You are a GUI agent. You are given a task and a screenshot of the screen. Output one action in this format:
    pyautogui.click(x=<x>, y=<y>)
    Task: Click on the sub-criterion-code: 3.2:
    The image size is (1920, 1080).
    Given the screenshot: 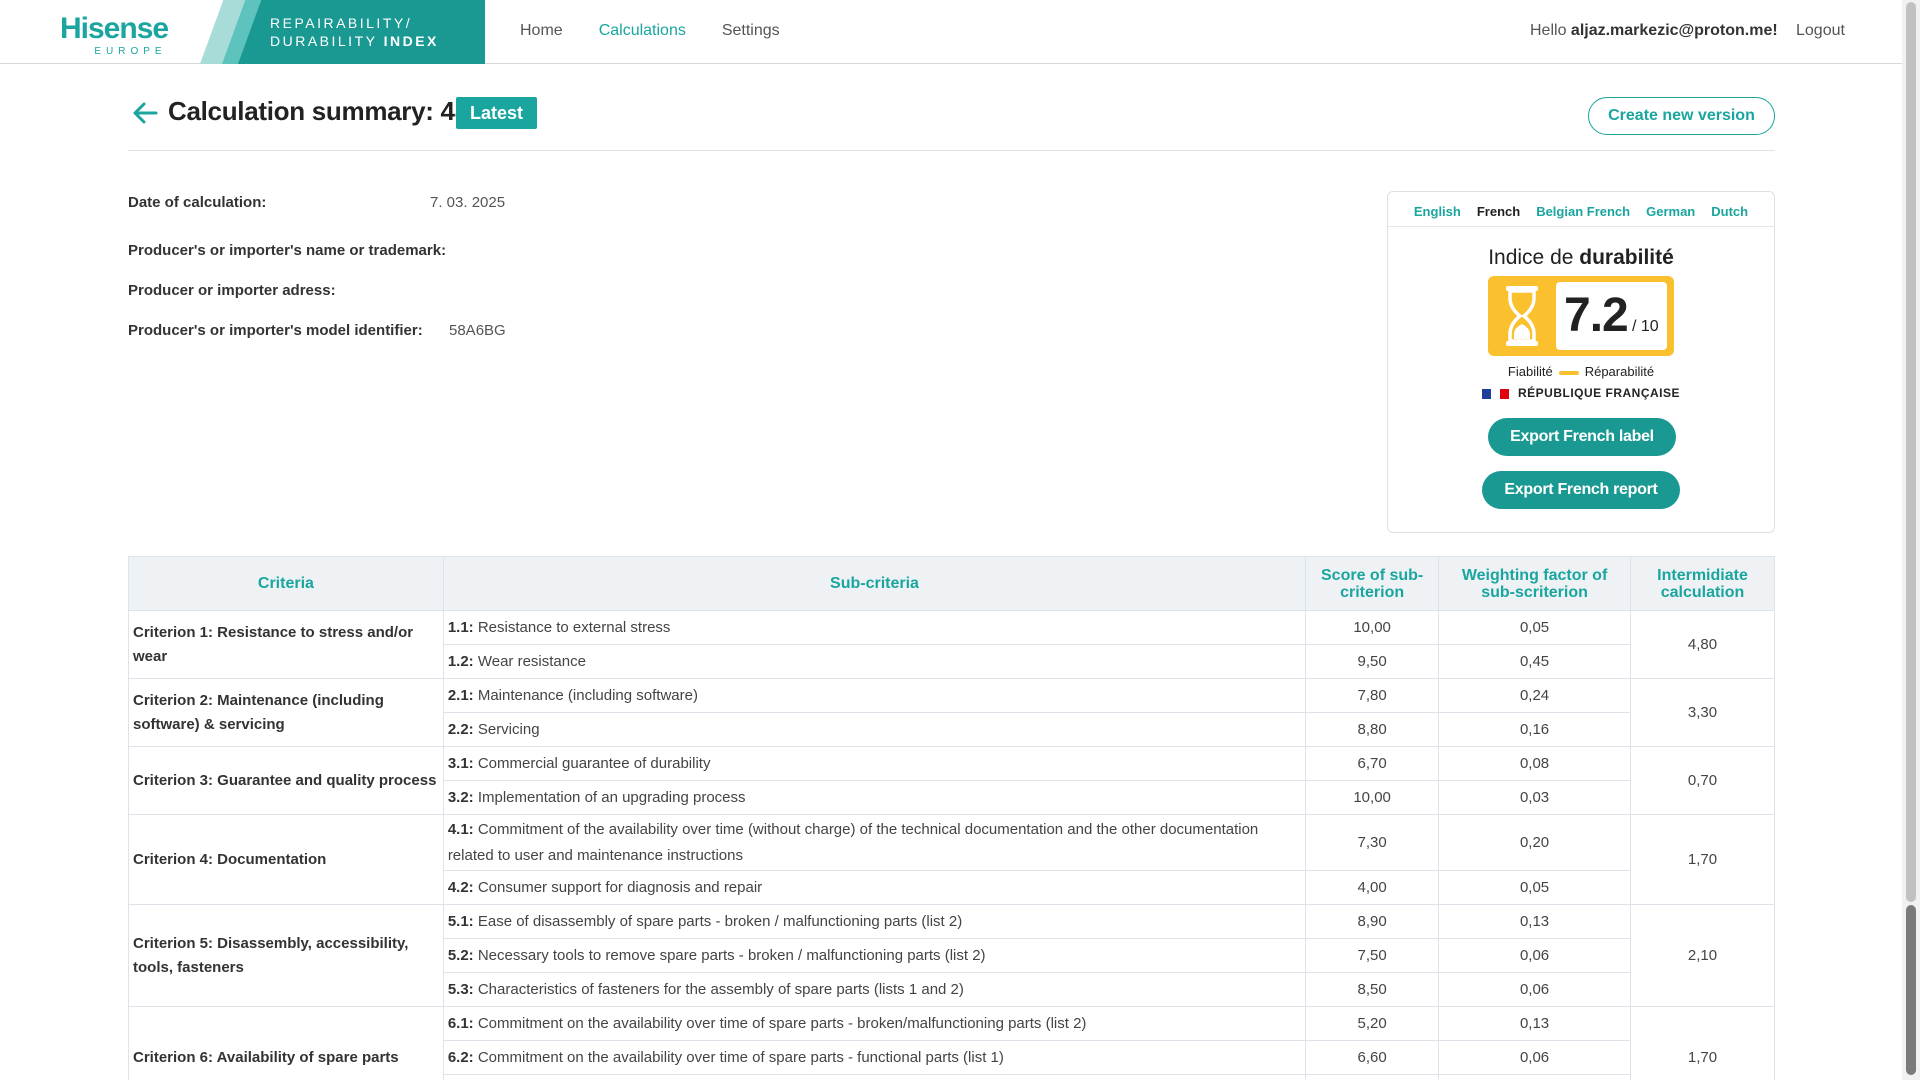 What is the action you would take?
    pyautogui.click(x=460, y=797)
    